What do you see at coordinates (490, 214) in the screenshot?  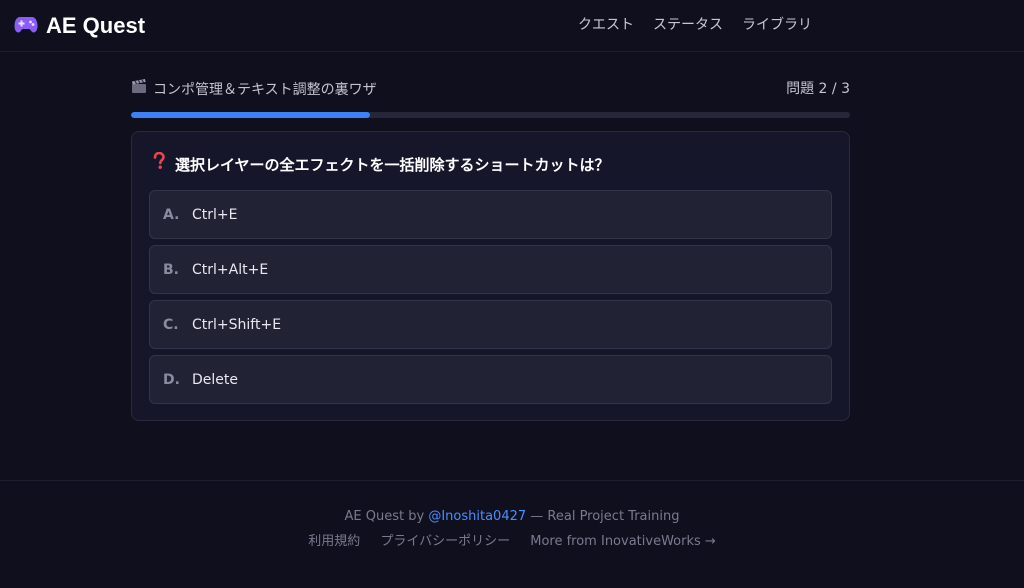 I see `answer-option-a: A. Ctrl+E` at bounding box center [490, 214].